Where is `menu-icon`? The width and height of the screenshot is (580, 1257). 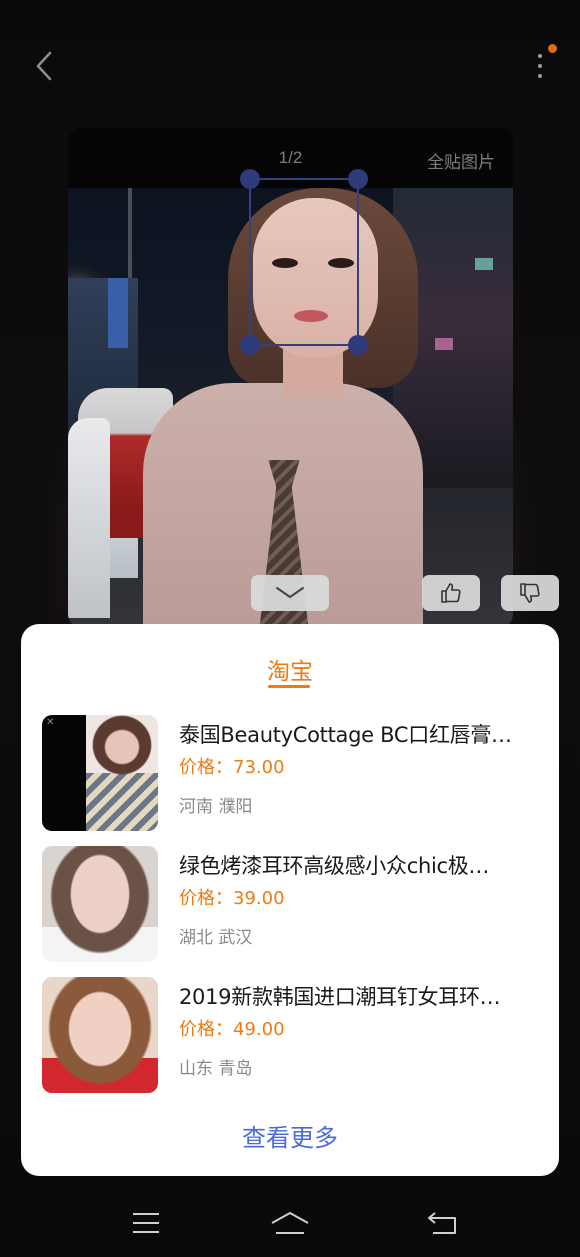
menu-icon is located at coordinates (146, 1223).